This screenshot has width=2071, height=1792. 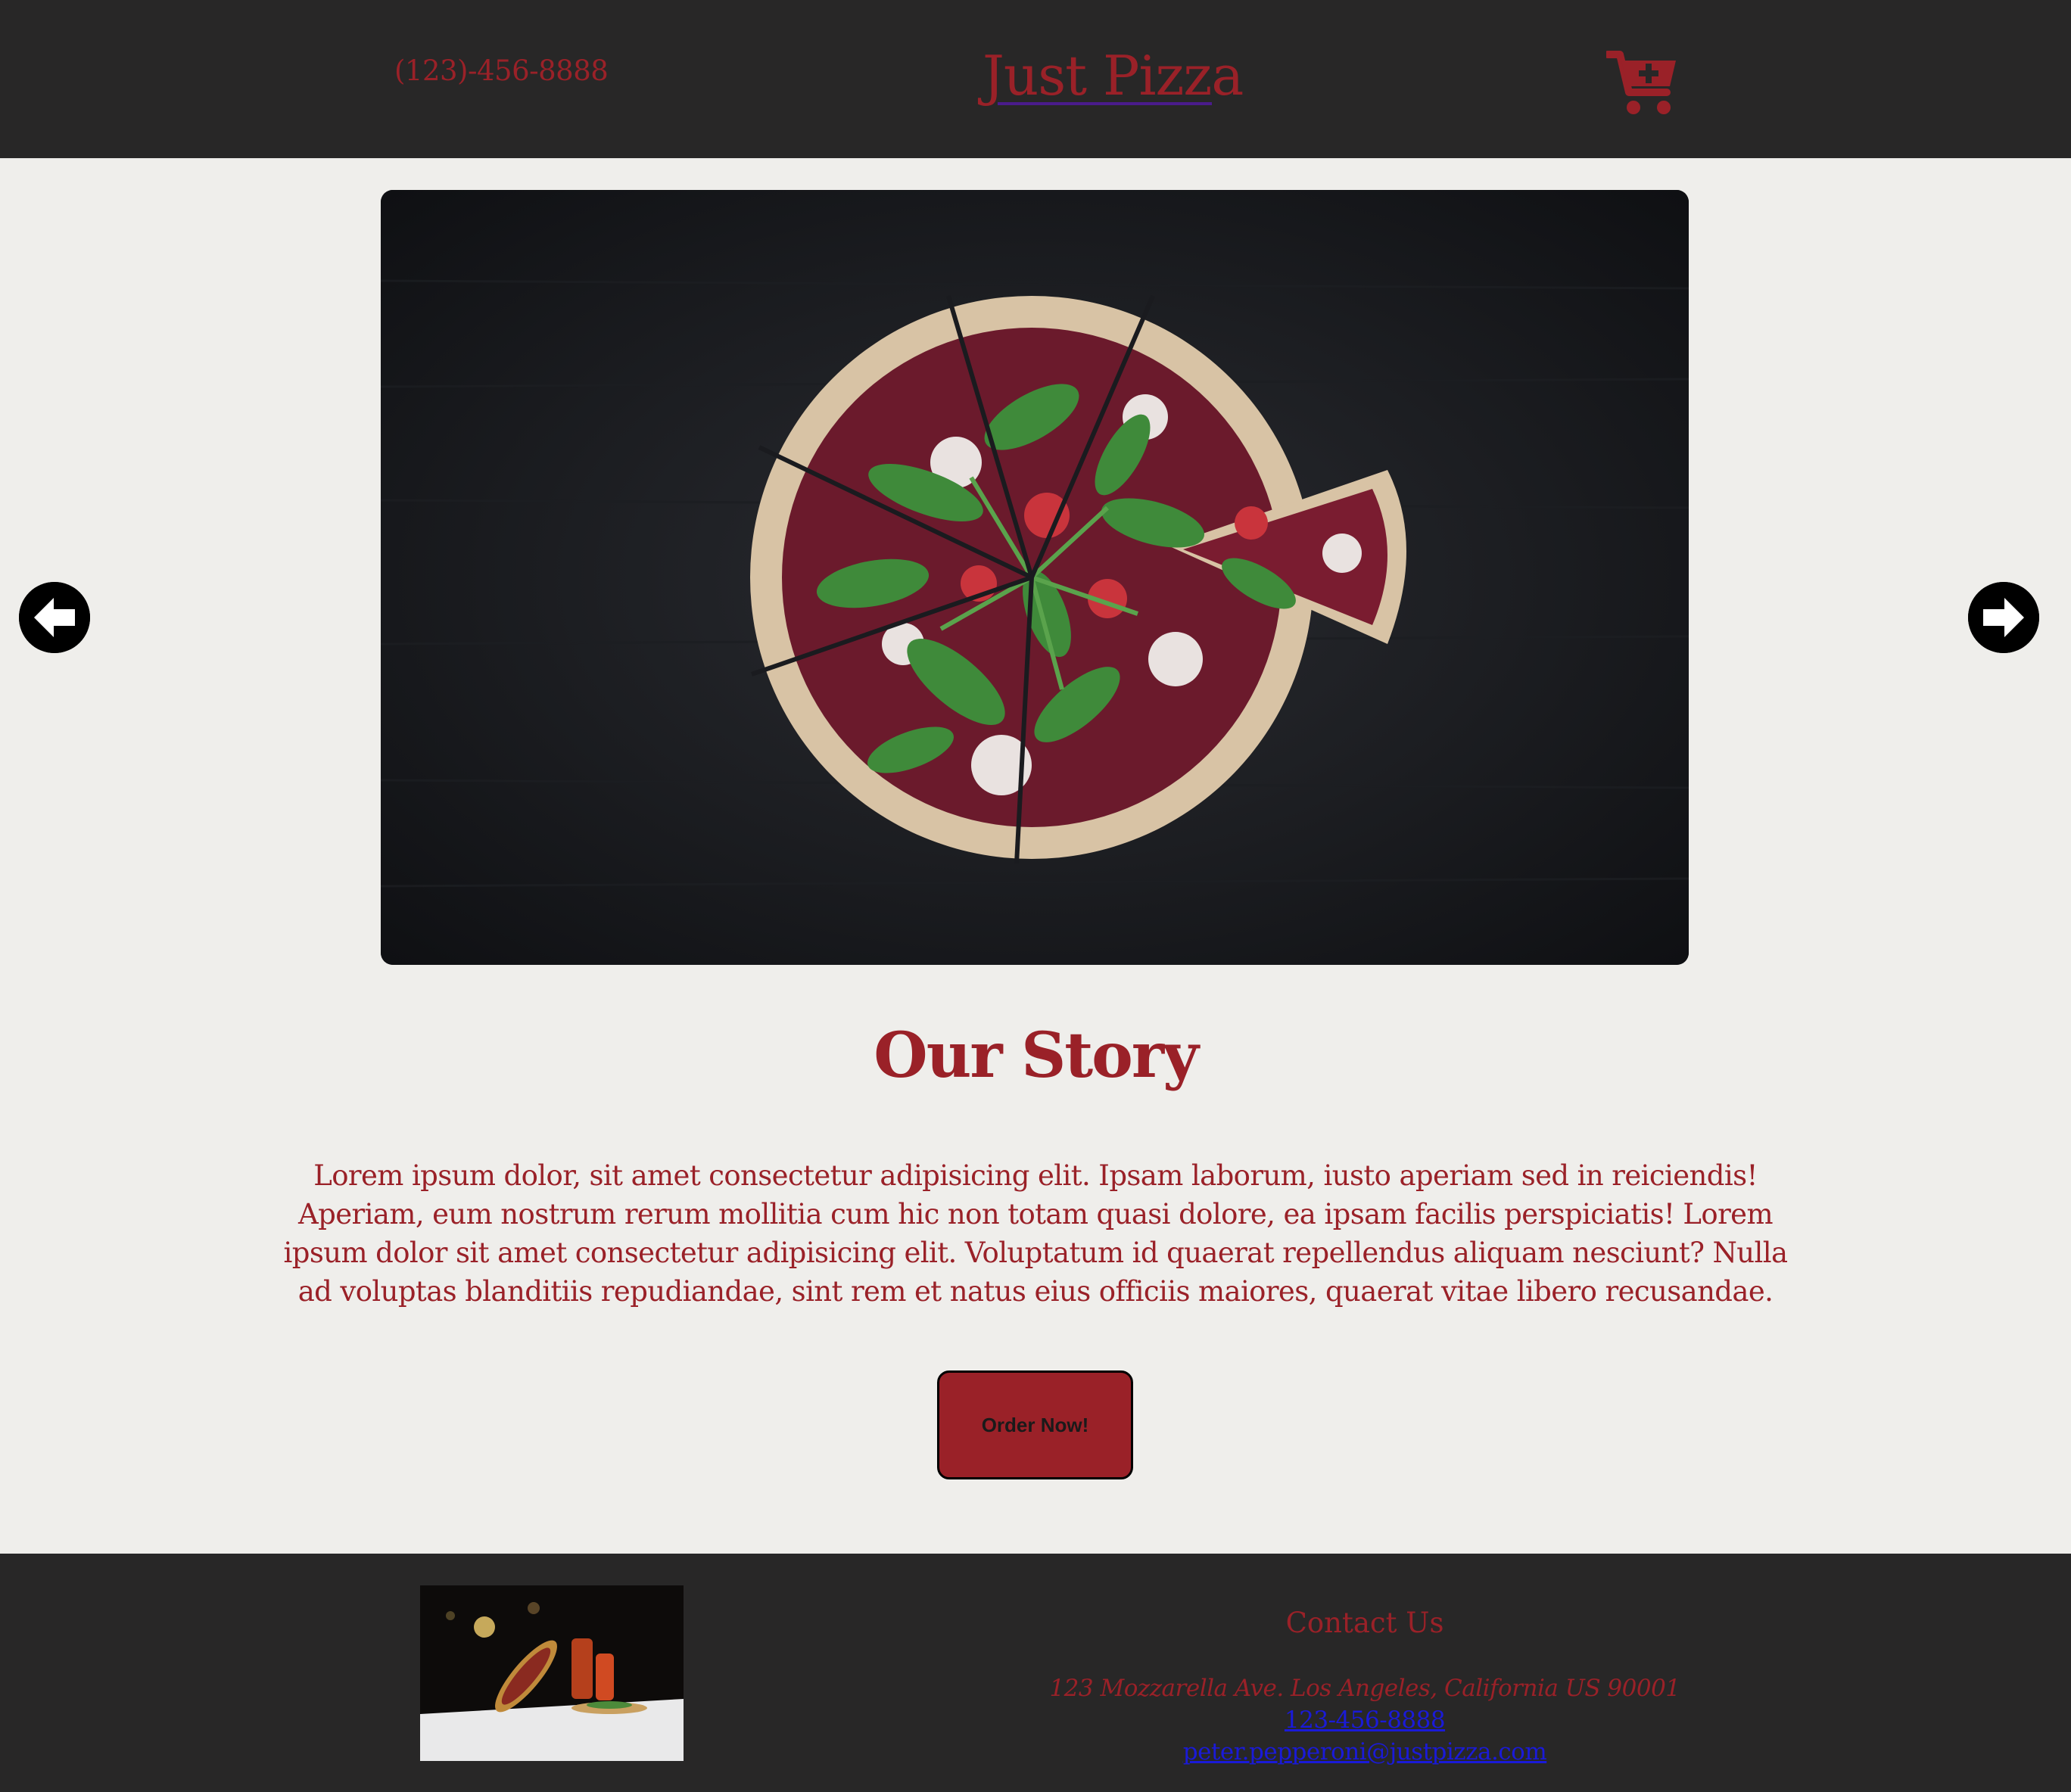 I want to click on contact-title: Contact Us, so click(x=1364, y=1623).